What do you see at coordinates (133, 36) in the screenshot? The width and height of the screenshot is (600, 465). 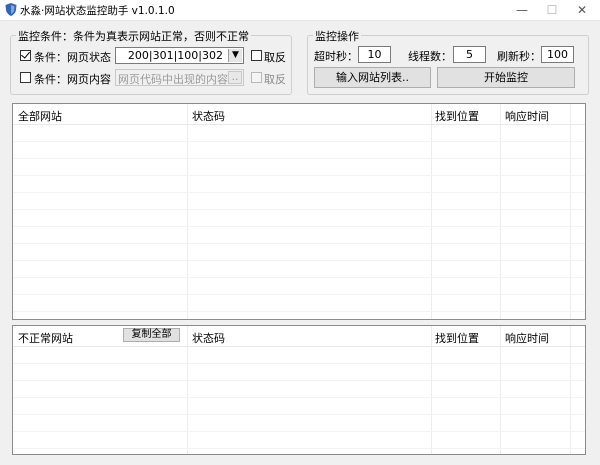 I see `conditions-group-title: 监控条件：条件为真表示网站正常，否则不正常` at bounding box center [133, 36].